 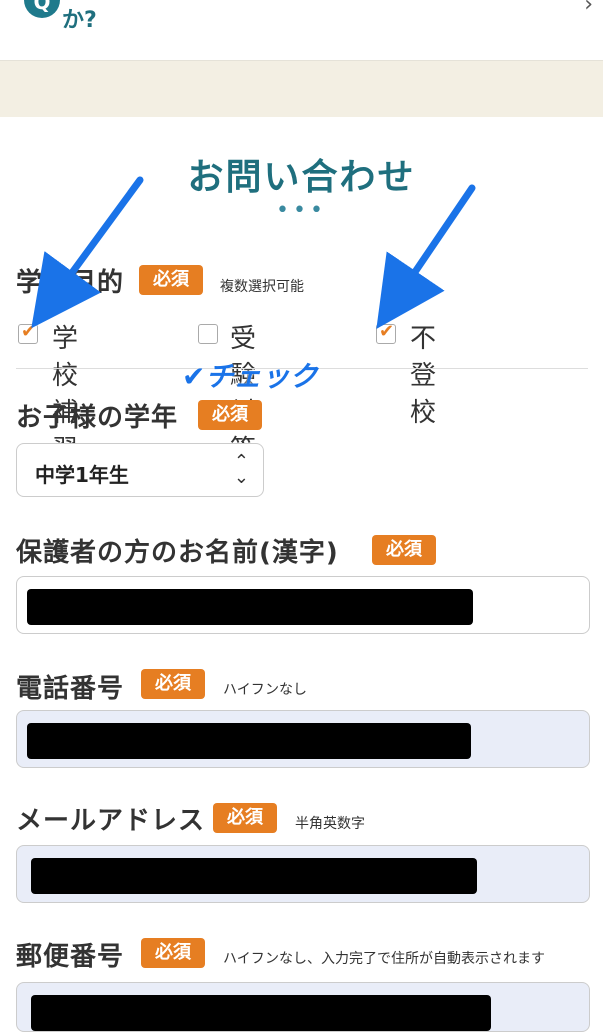 What do you see at coordinates (253, 252) in the screenshot?
I see `annotation-arrows` at bounding box center [253, 252].